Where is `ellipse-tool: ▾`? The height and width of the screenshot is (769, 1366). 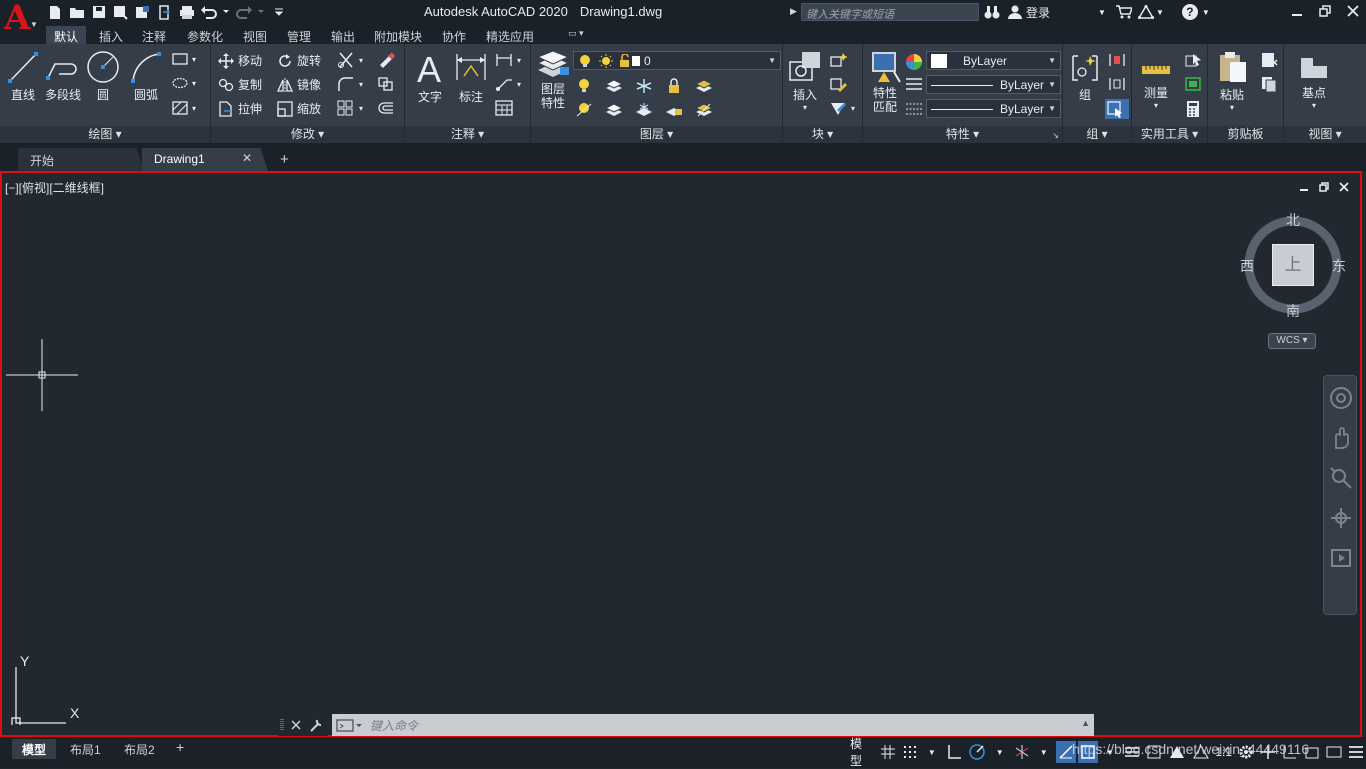
ellipse-tool: ▾ is located at coordinates (184, 83).